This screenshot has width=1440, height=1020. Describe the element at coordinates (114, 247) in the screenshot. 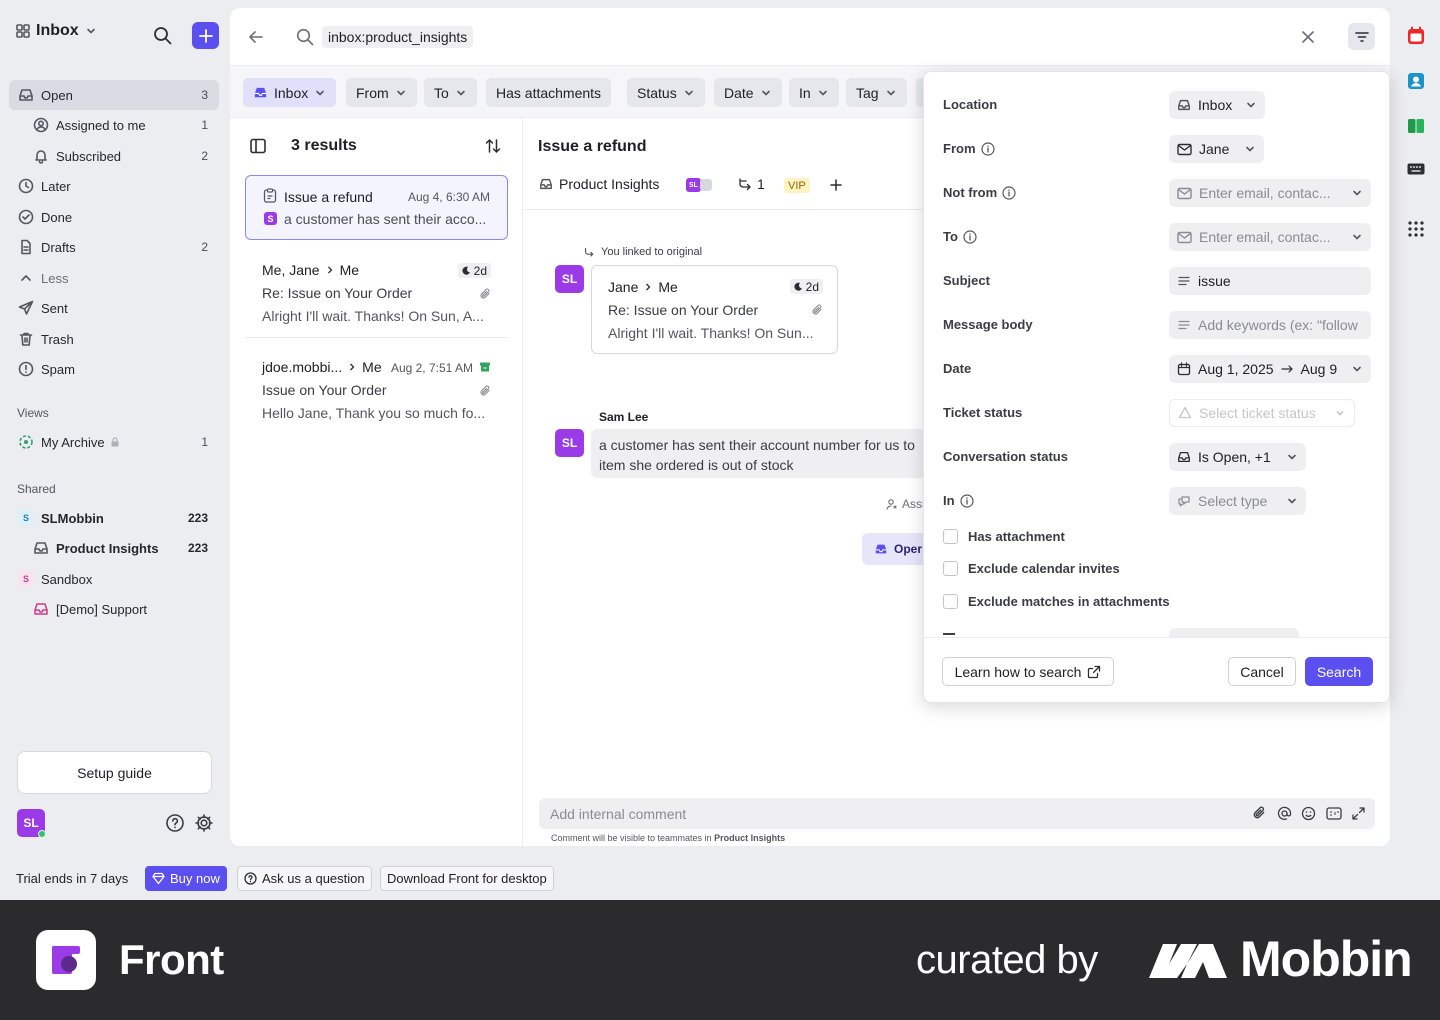

I see `sidebar-item-drafts: Drafts 2` at that location.